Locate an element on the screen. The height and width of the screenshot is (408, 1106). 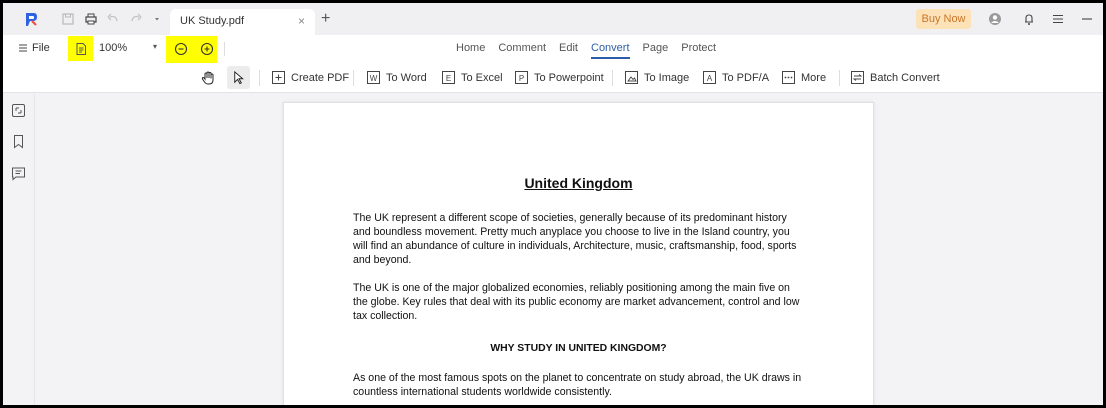
tab-comment: Comment is located at coordinates (522, 50).